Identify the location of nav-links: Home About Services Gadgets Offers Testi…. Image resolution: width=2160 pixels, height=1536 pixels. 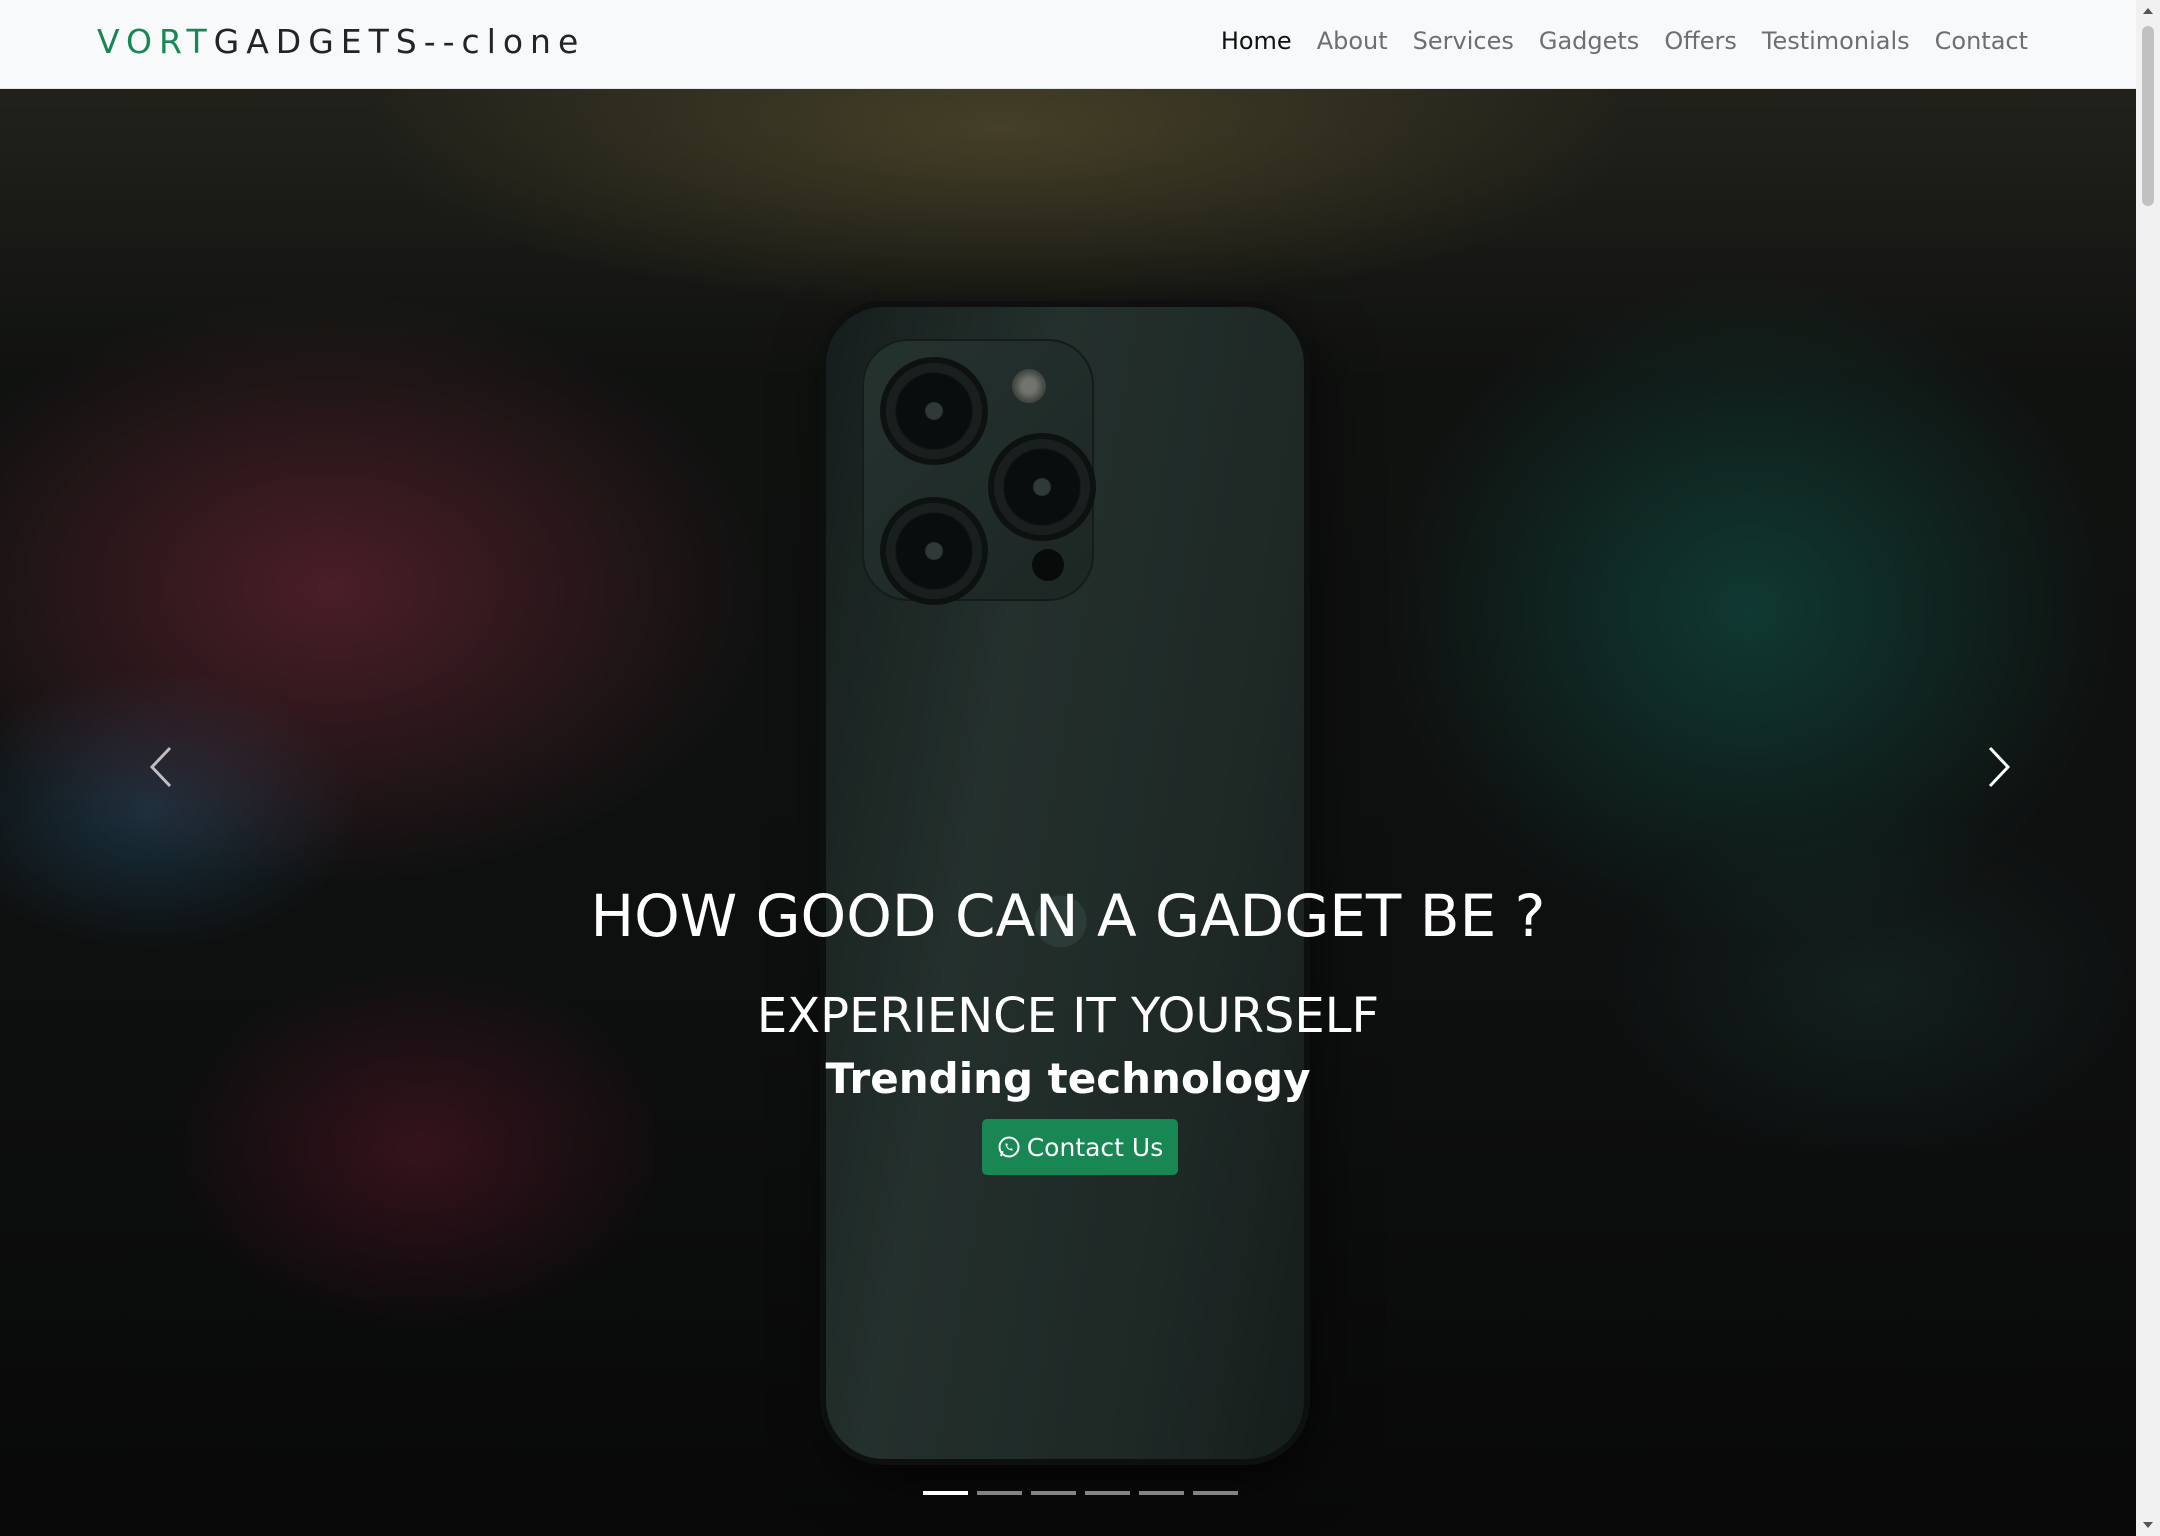
(1624, 41).